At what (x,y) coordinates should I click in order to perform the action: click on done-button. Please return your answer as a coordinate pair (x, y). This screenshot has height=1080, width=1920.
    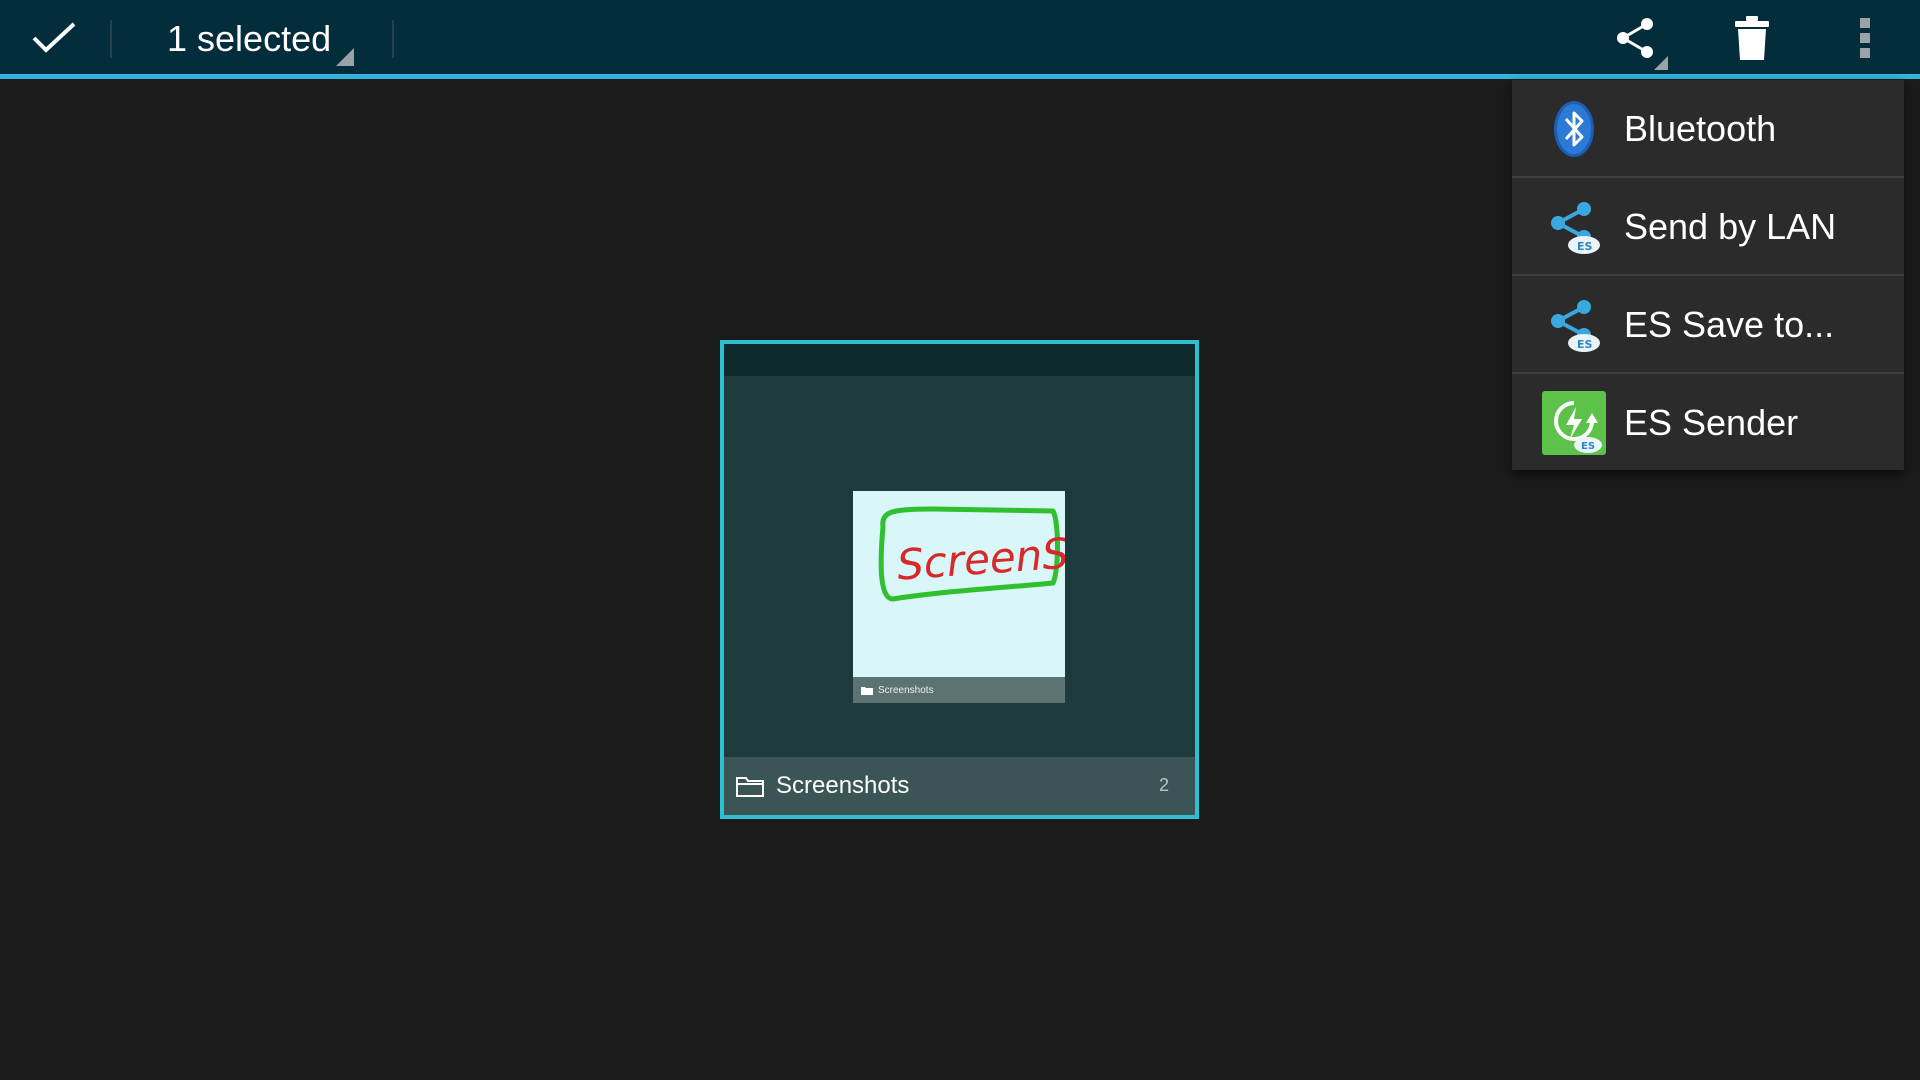
    Looking at the image, I should click on (54, 38).